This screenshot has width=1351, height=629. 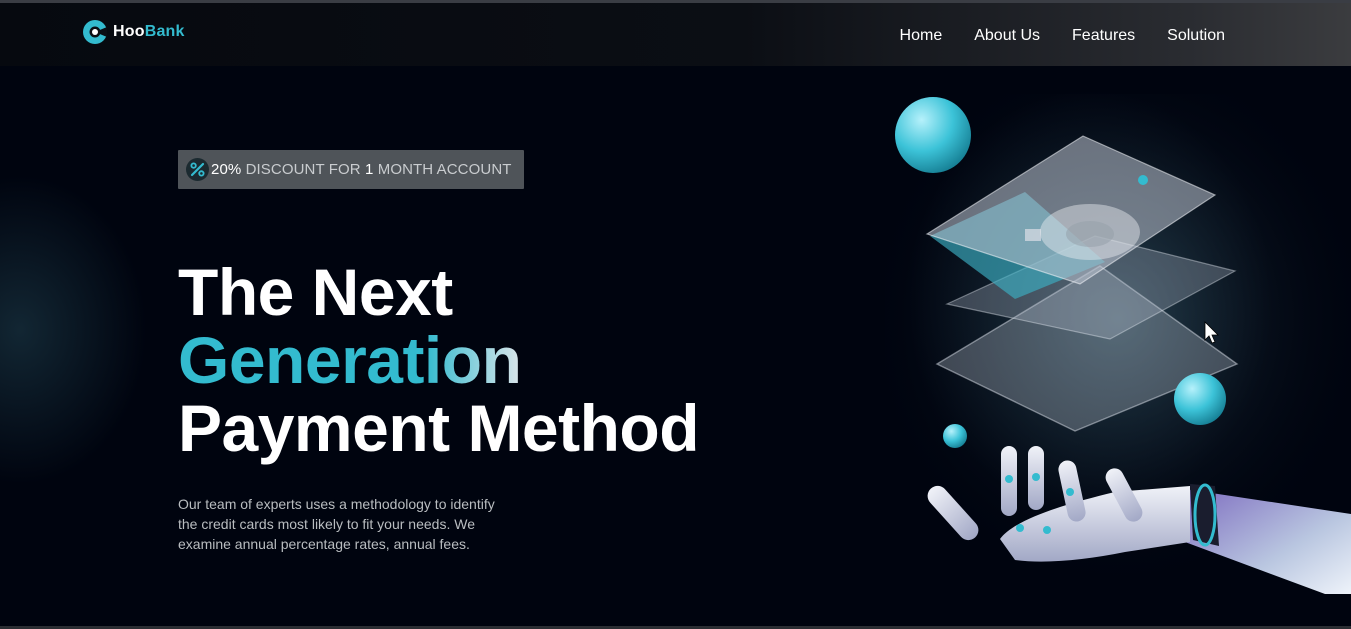 What do you see at coordinates (933, 135) in the screenshot?
I see `large-sphere` at bounding box center [933, 135].